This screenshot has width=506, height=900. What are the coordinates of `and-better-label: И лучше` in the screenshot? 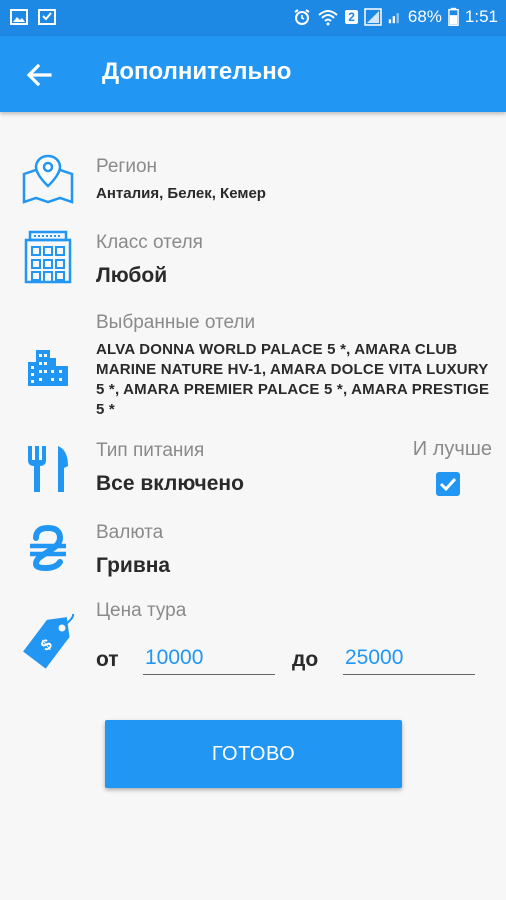 It's located at (452, 449).